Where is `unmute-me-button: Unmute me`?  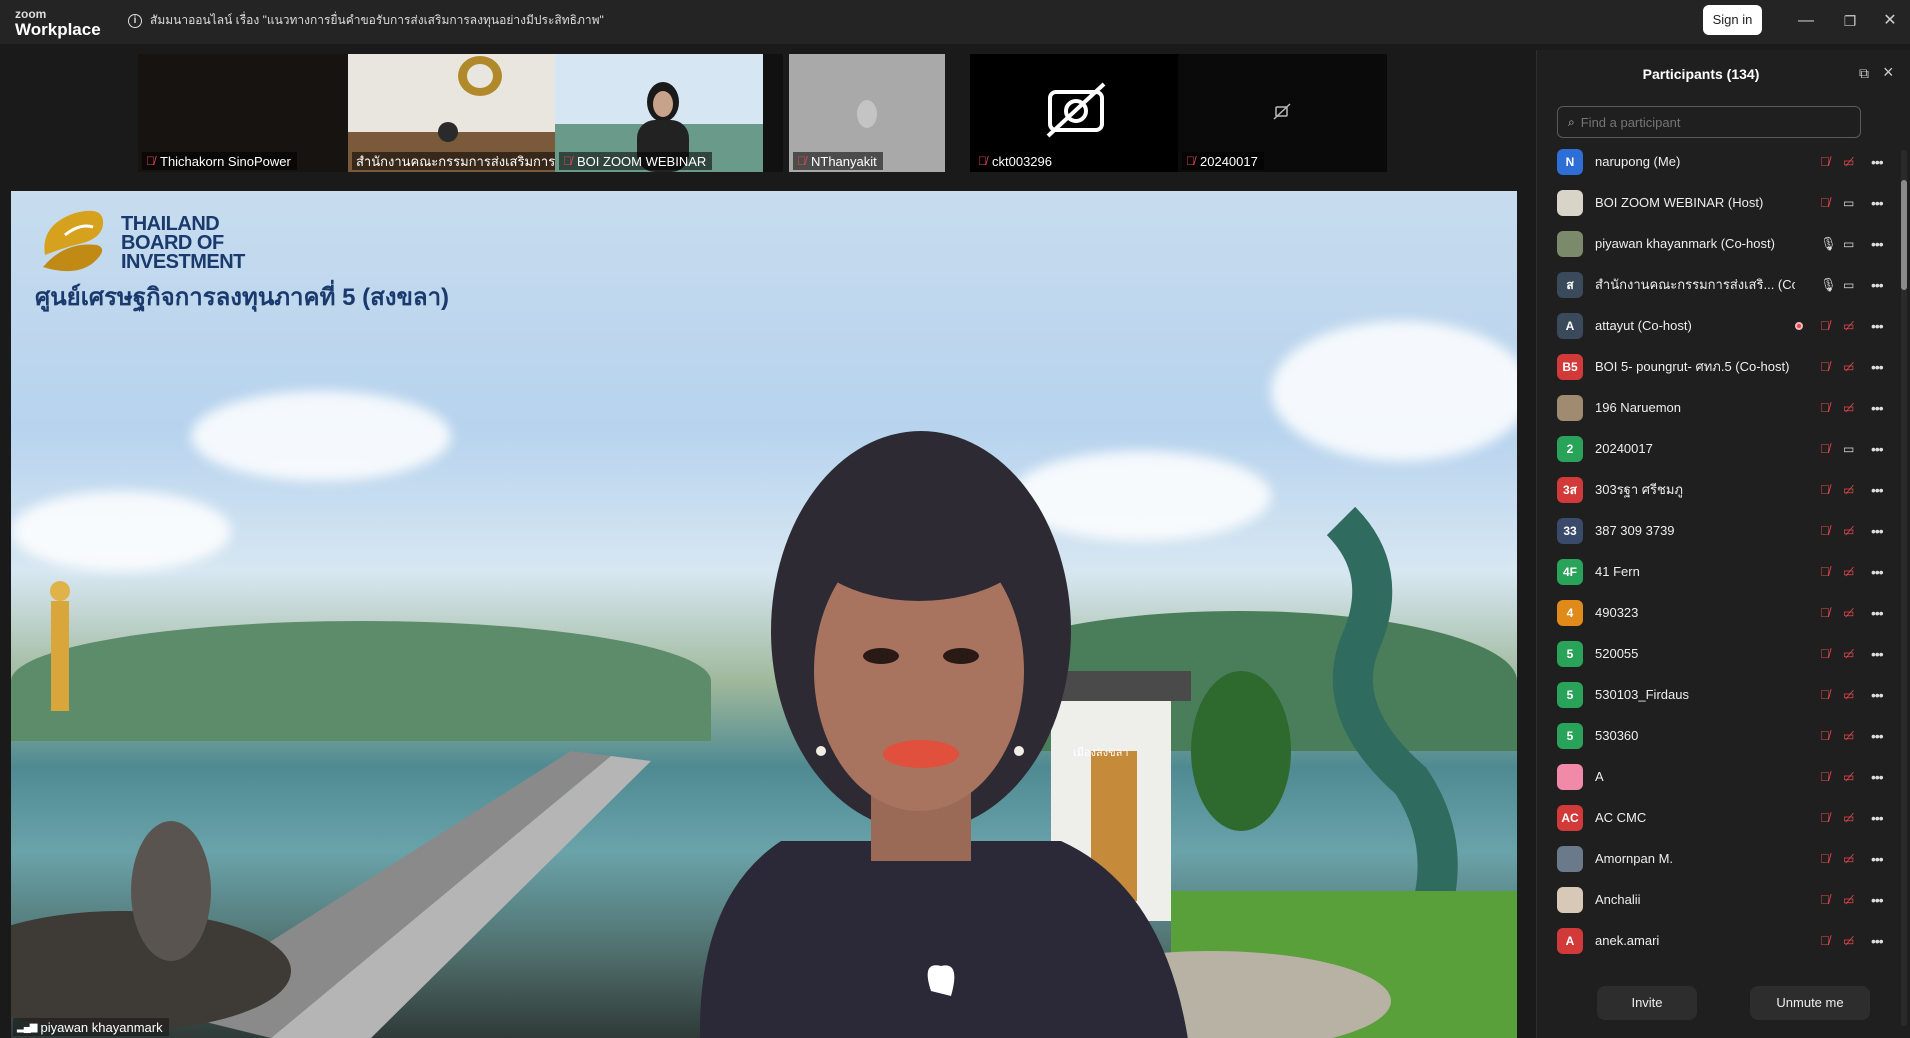 unmute-me-button: Unmute me is located at coordinates (1810, 1003).